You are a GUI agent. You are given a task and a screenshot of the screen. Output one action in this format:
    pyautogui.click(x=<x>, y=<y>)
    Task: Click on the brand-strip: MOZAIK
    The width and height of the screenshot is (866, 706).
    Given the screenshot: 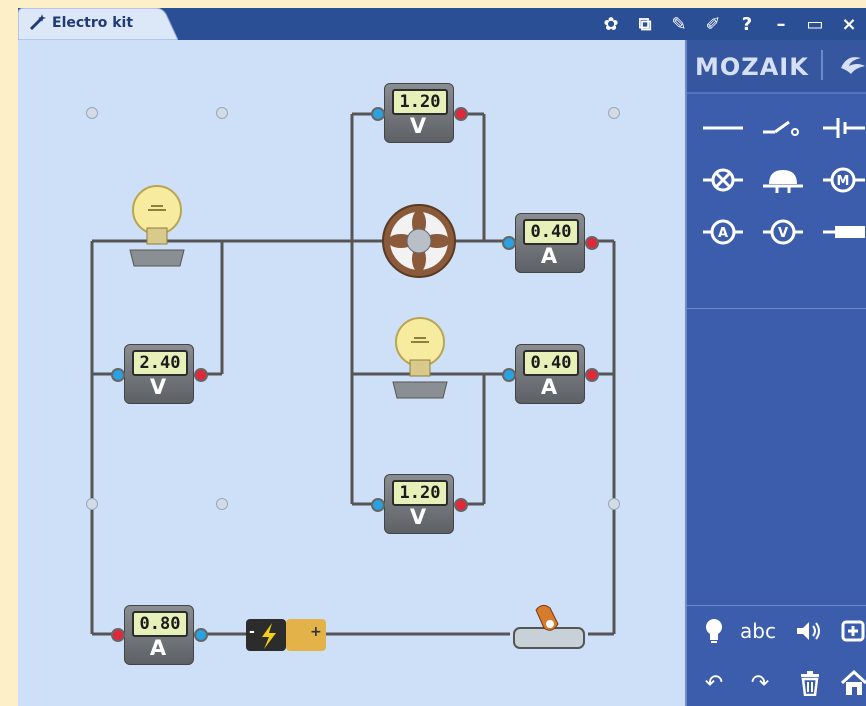 What is the action you would take?
    pyautogui.click(x=776, y=67)
    